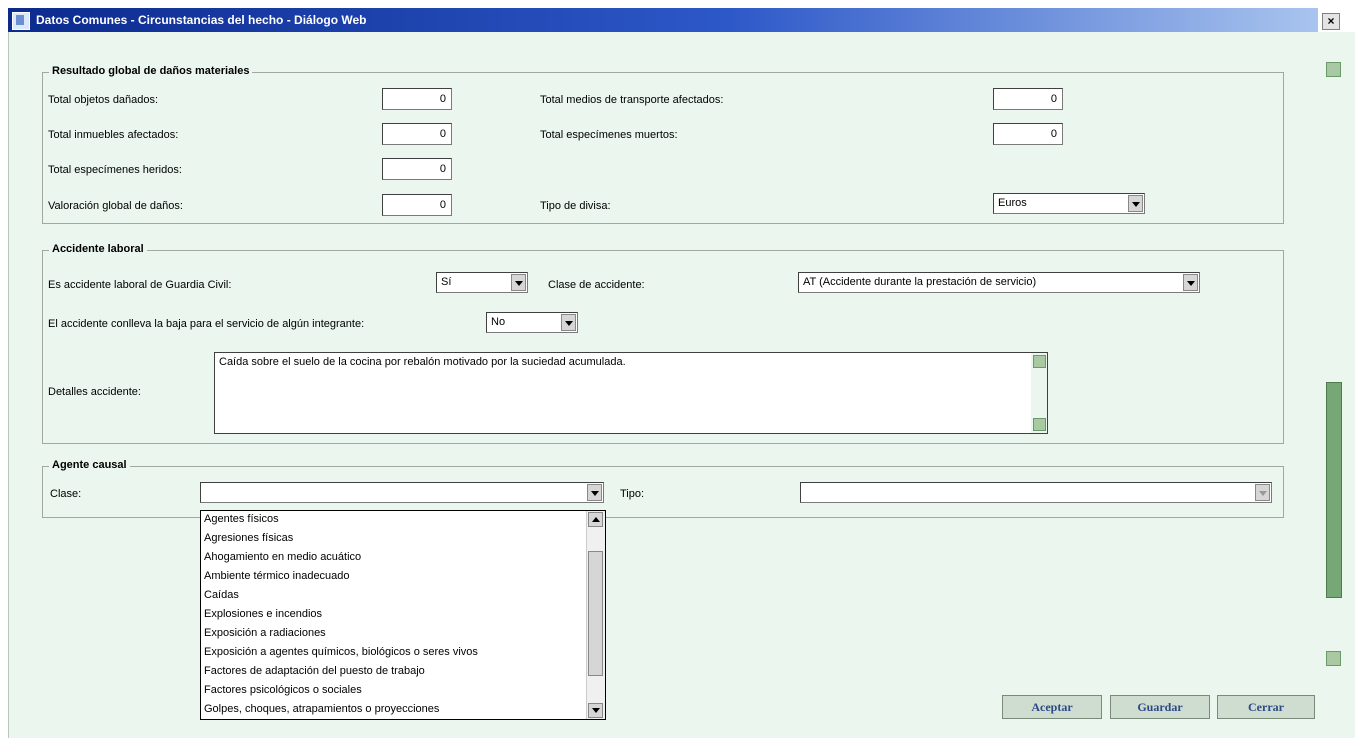 This screenshot has width=1358, height=744. Describe the element at coordinates (609, 135) in the screenshot. I see `total-muertos-label: Total especímenes muertos:` at that location.